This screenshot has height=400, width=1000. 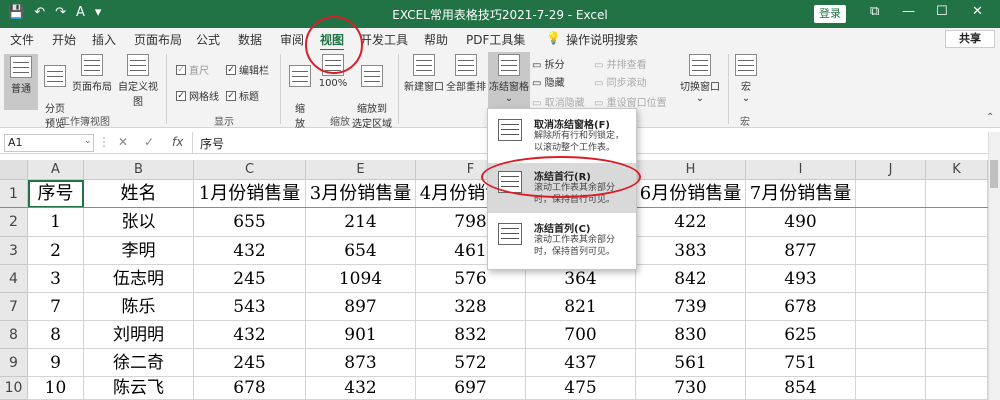 What do you see at coordinates (139, 279) in the screenshot?
I see `table-cell: 伍志明` at bounding box center [139, 279].